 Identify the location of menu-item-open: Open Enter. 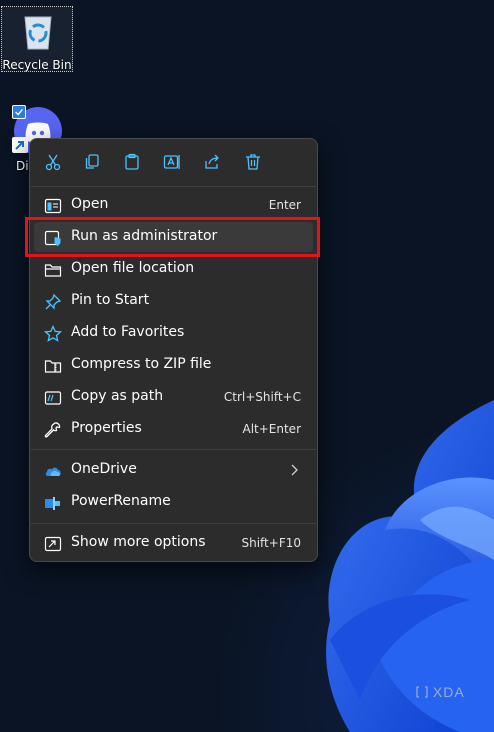
(173, 205).